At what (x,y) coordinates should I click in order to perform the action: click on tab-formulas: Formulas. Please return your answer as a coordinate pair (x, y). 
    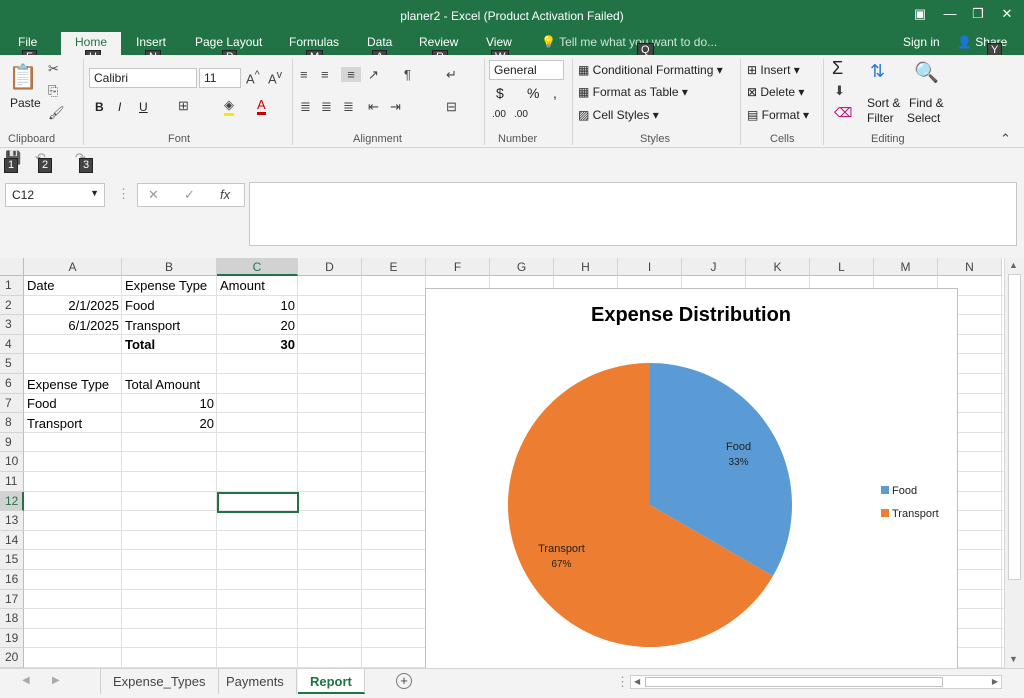
    Looking at the image, I should click on (314, 42).